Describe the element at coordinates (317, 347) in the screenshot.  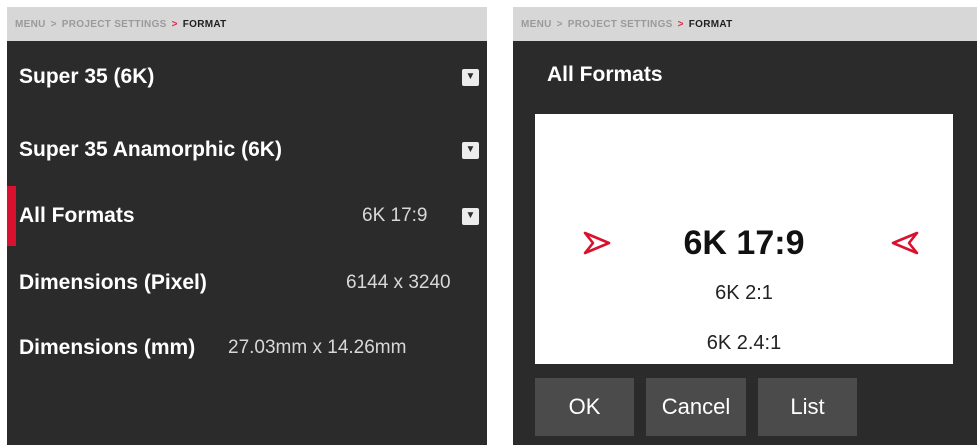
I see `menu-row-value: 27.03mm x 14.26mm` at that location.